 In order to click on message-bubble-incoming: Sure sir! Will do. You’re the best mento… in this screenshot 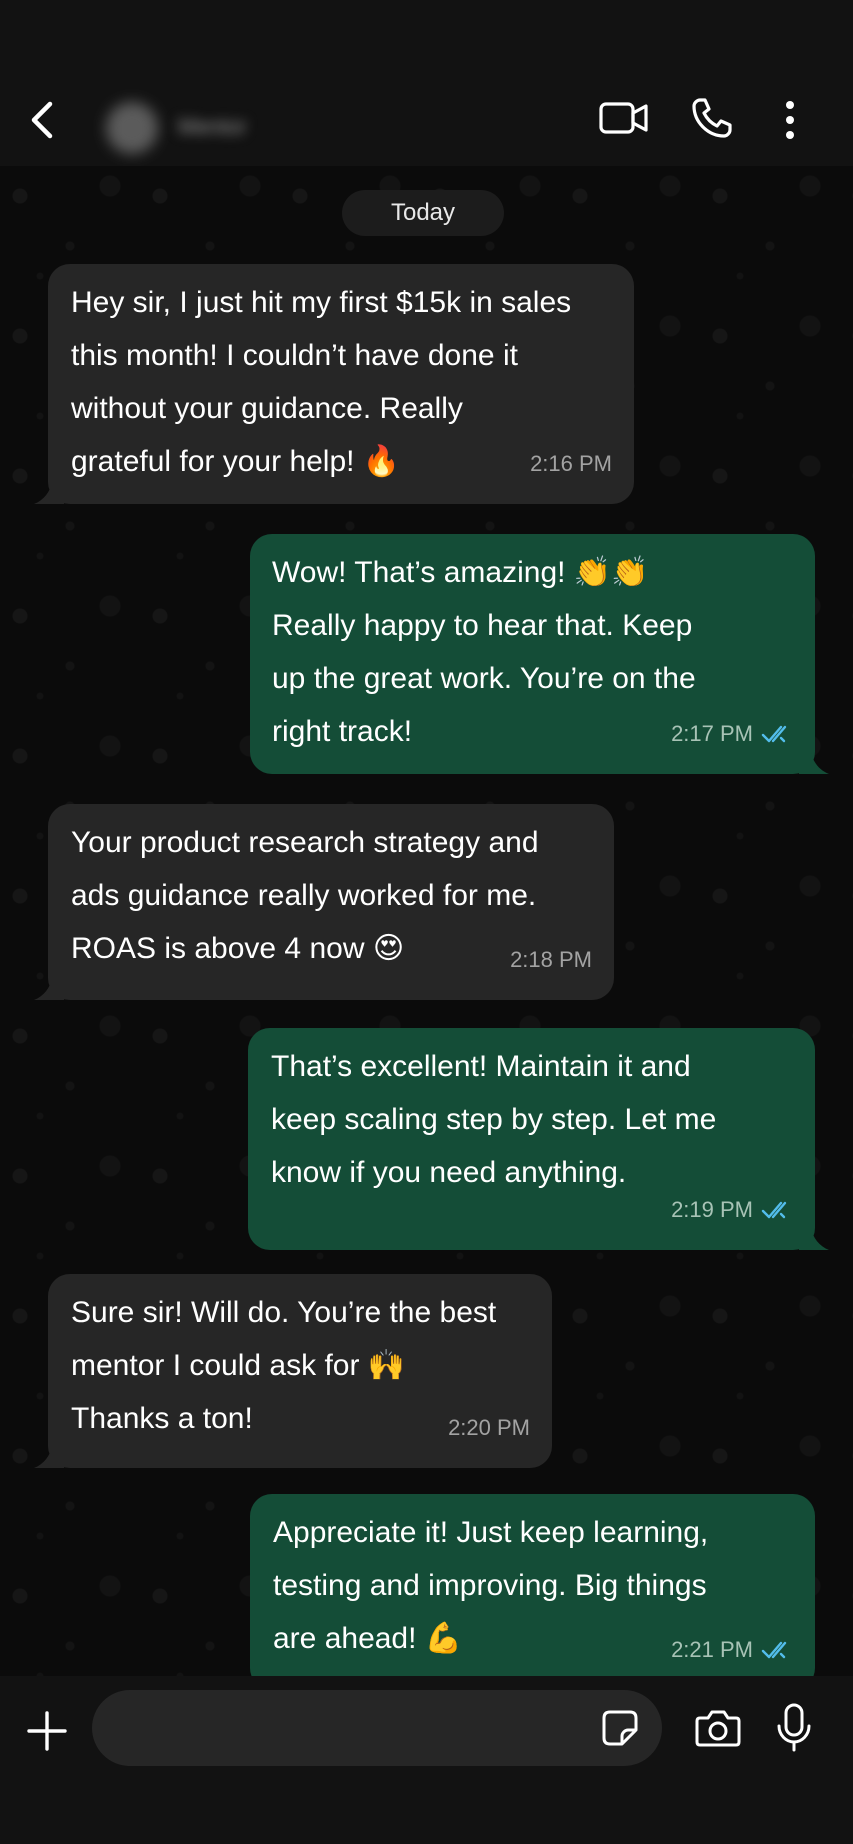, I will do `click(293, 1371)`.